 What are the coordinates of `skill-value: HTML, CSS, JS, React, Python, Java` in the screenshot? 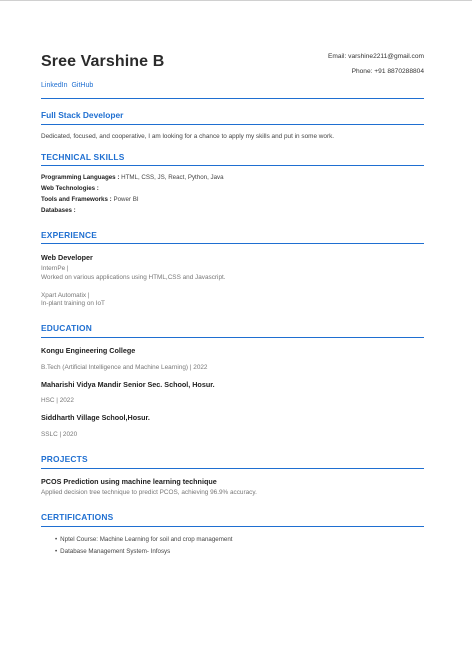 It's located at (171, 177).